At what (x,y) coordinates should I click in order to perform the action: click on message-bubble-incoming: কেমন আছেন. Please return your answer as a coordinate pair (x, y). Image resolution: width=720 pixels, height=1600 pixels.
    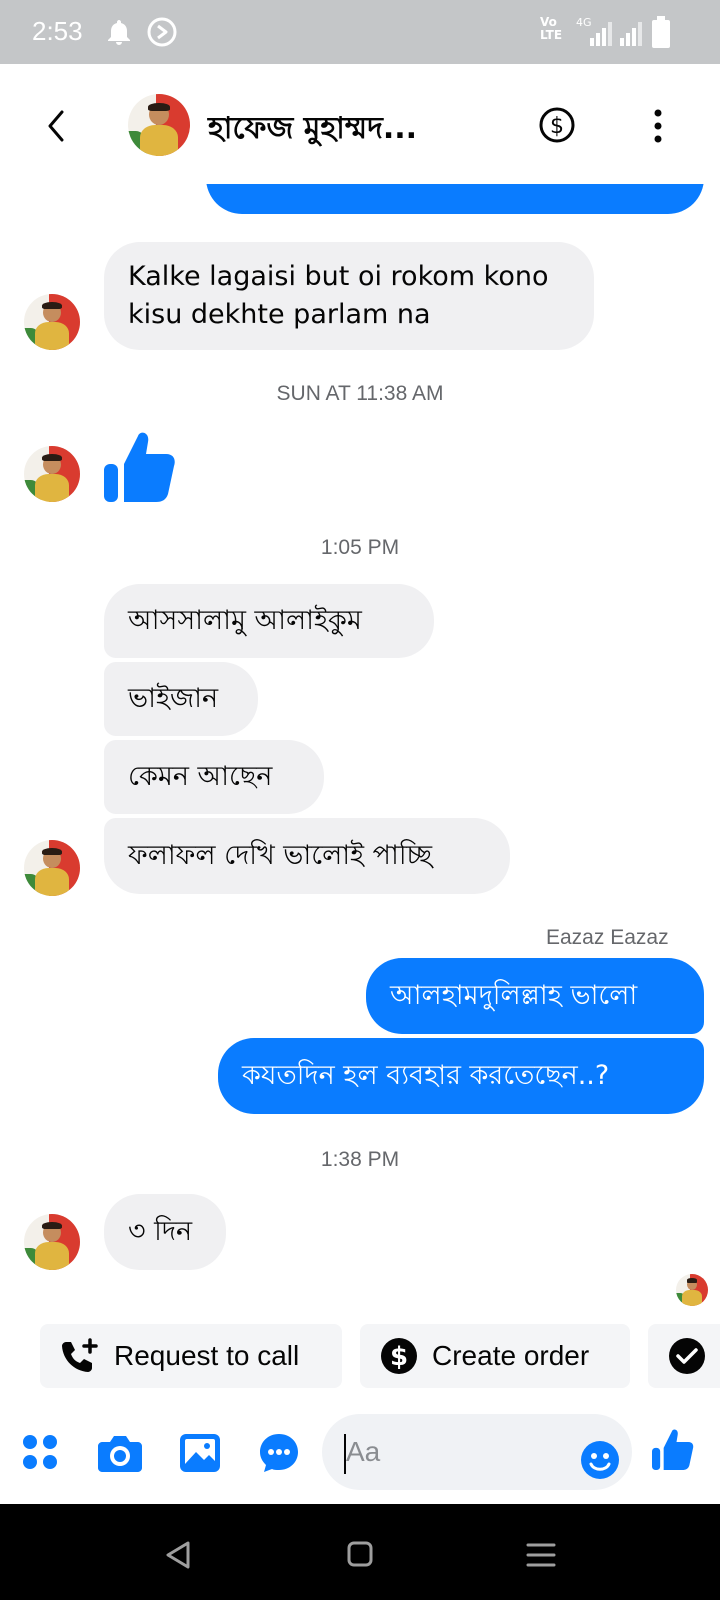
    Looking at the image, I should click on (214, 777).